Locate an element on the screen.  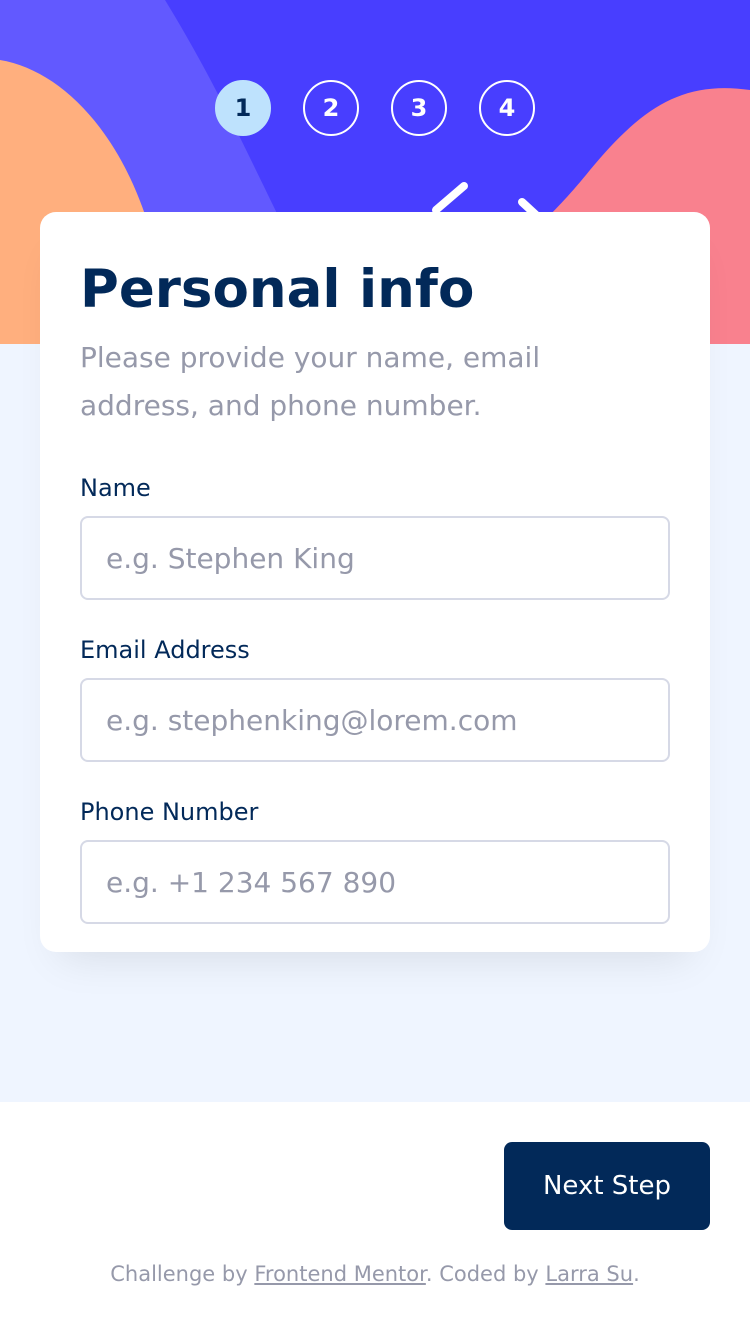
attribution-middle: . Coded by is located at coordinates (485, 1274).